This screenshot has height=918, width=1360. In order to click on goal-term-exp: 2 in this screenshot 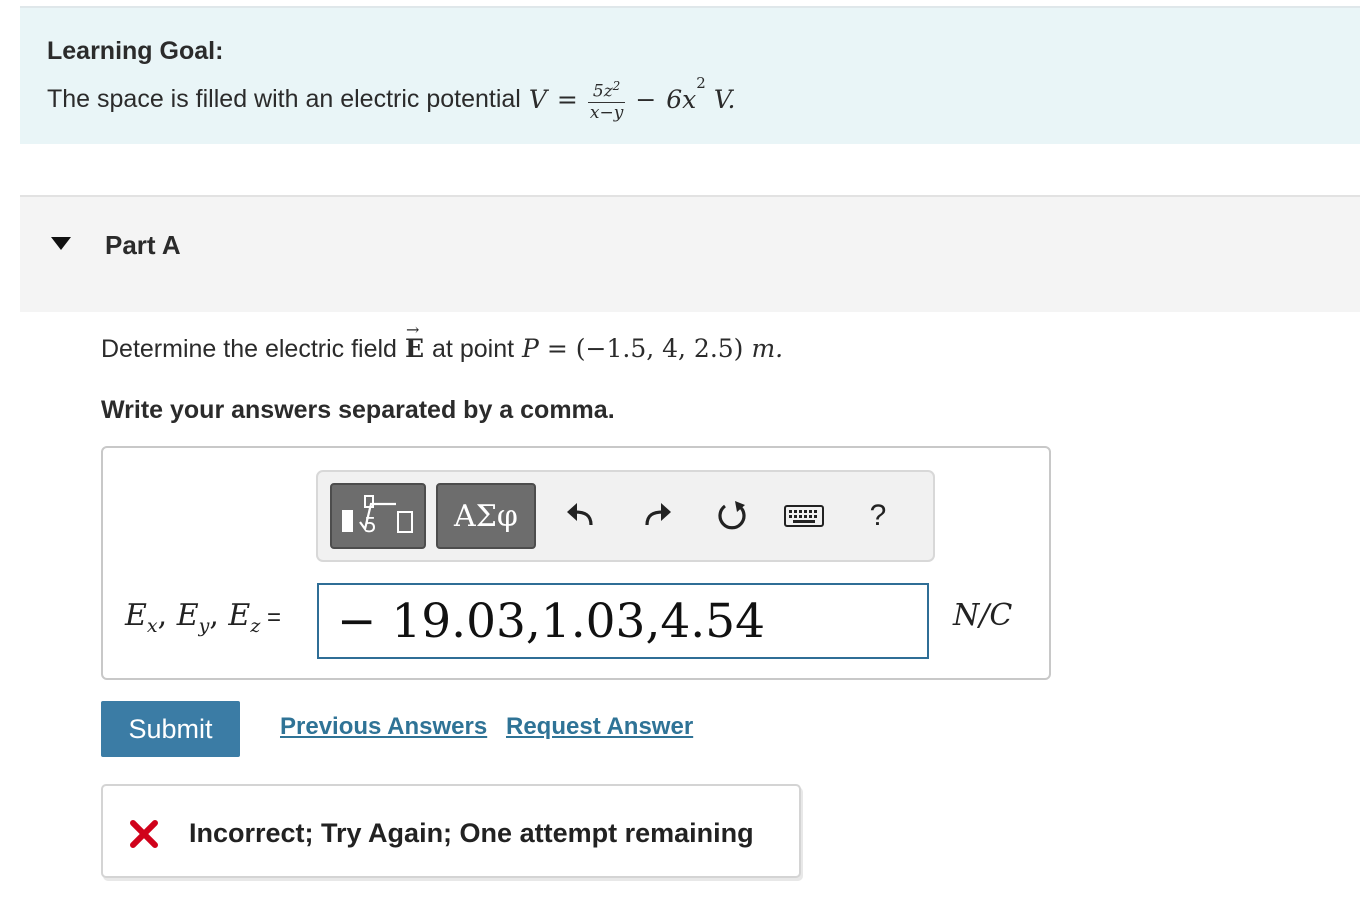, I will do `click(701, 83)`.